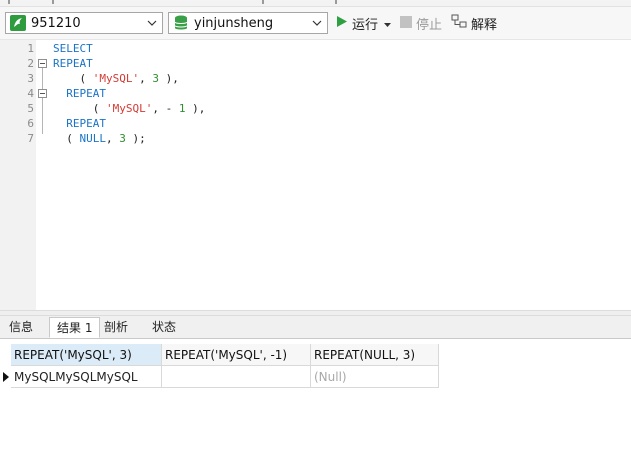  Describe the element at coordinates (84, 23) in the screenshot. I see `connection-select: 951210` at that location.